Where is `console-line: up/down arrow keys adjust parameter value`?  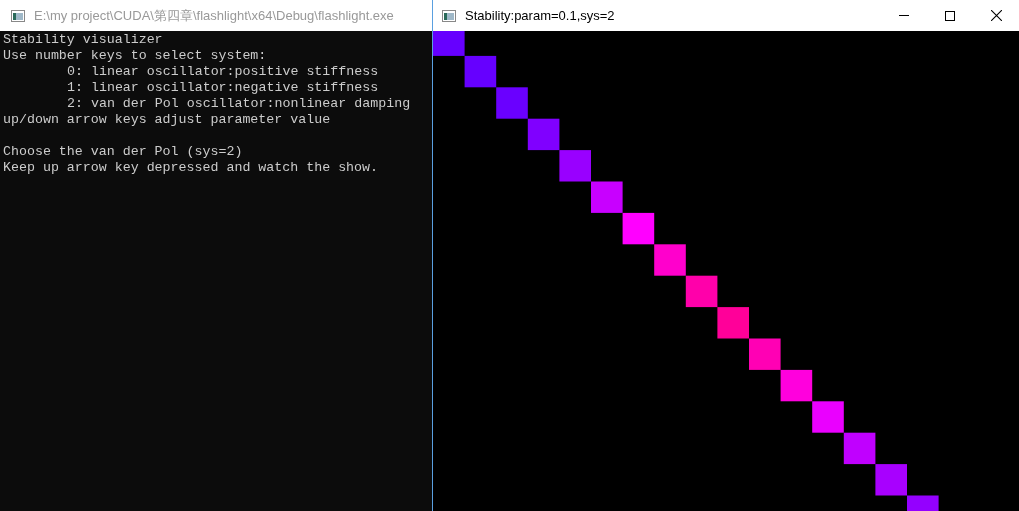 console-line: up/down arrow keys adjust parameter value is located at coordinates (167, 119).